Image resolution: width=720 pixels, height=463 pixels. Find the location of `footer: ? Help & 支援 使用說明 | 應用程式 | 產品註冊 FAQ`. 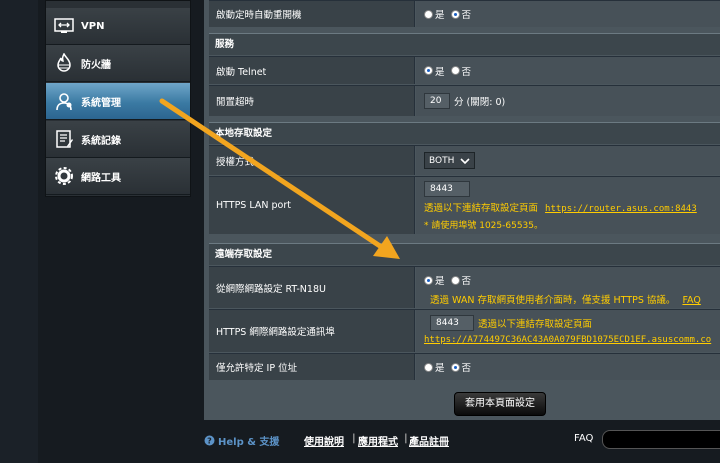

footer: ? Help & 支援 使用說明 | 應用程式 | 產品註冊 FAQ is located at coordinates (462, 441).